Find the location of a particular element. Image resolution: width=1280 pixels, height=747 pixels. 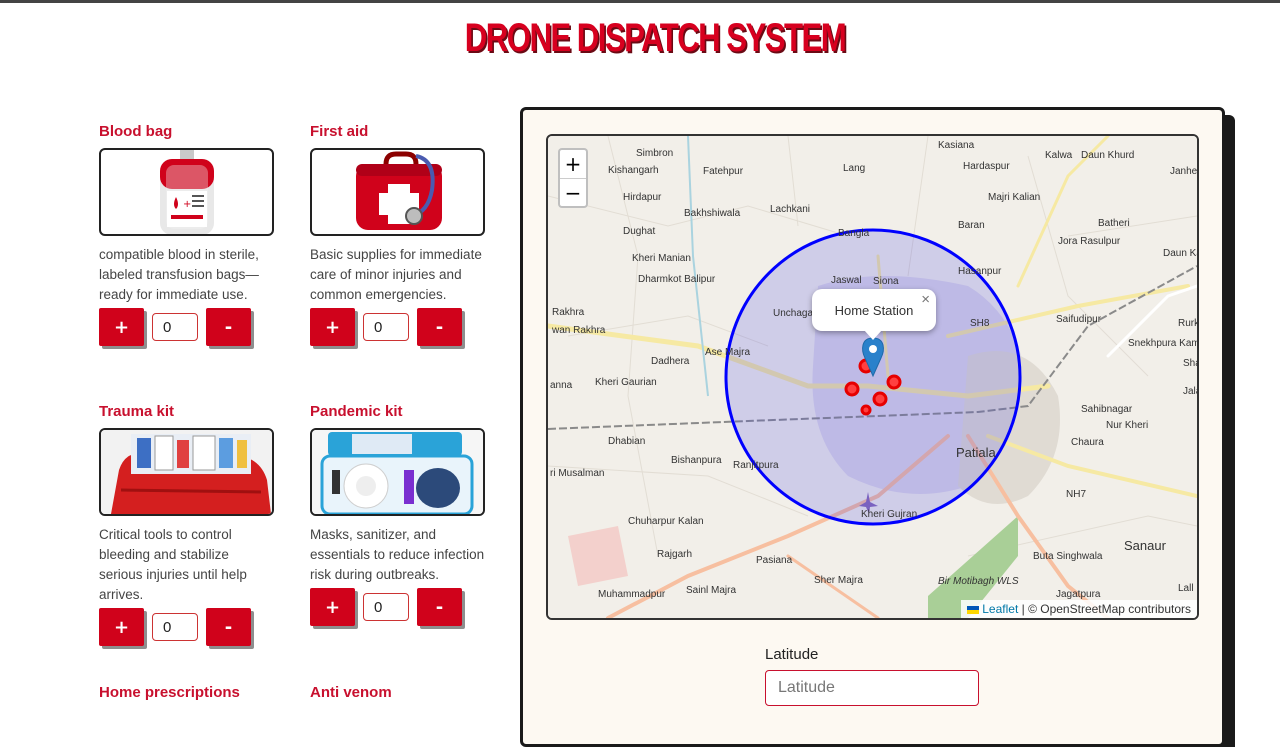

map-place-label: Lachkani is located at coordinates (790, 209).